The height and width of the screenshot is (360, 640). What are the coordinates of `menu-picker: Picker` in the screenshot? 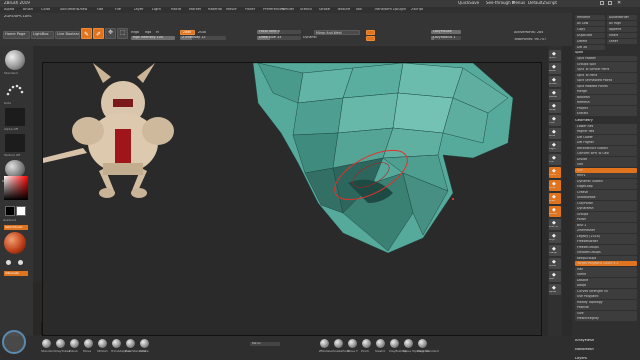 It's located at (250, 10).